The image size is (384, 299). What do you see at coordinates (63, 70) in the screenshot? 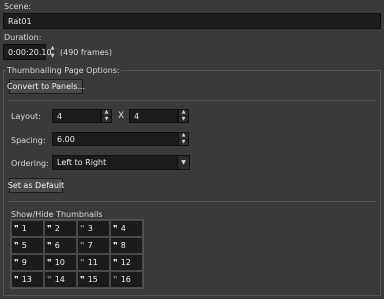
I see `thumbnailing-group-title: Thumbnailing Page Options:` at bounding box center [63, 70].